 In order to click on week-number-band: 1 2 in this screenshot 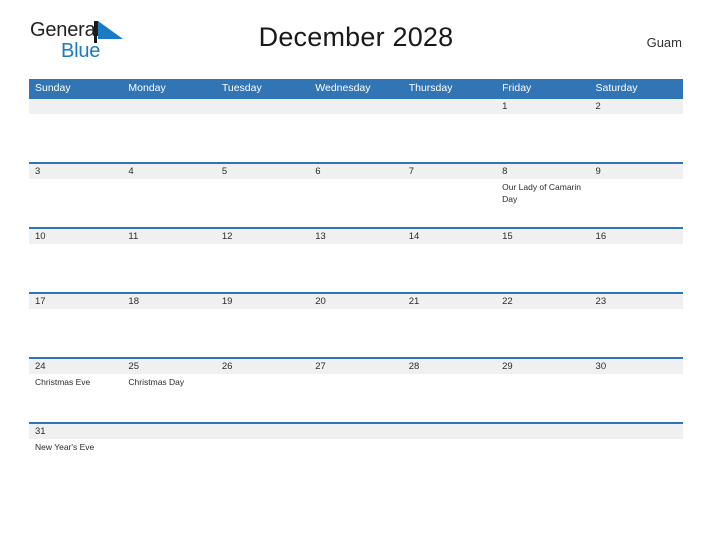, I will do `click(356, 106)`.